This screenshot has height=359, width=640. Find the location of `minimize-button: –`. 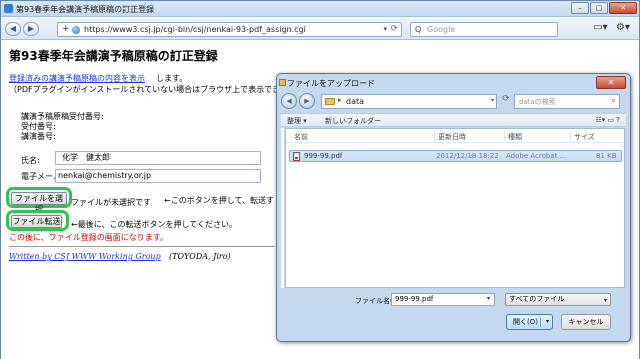

minimize-button: – is located at coordinates (580, 8).